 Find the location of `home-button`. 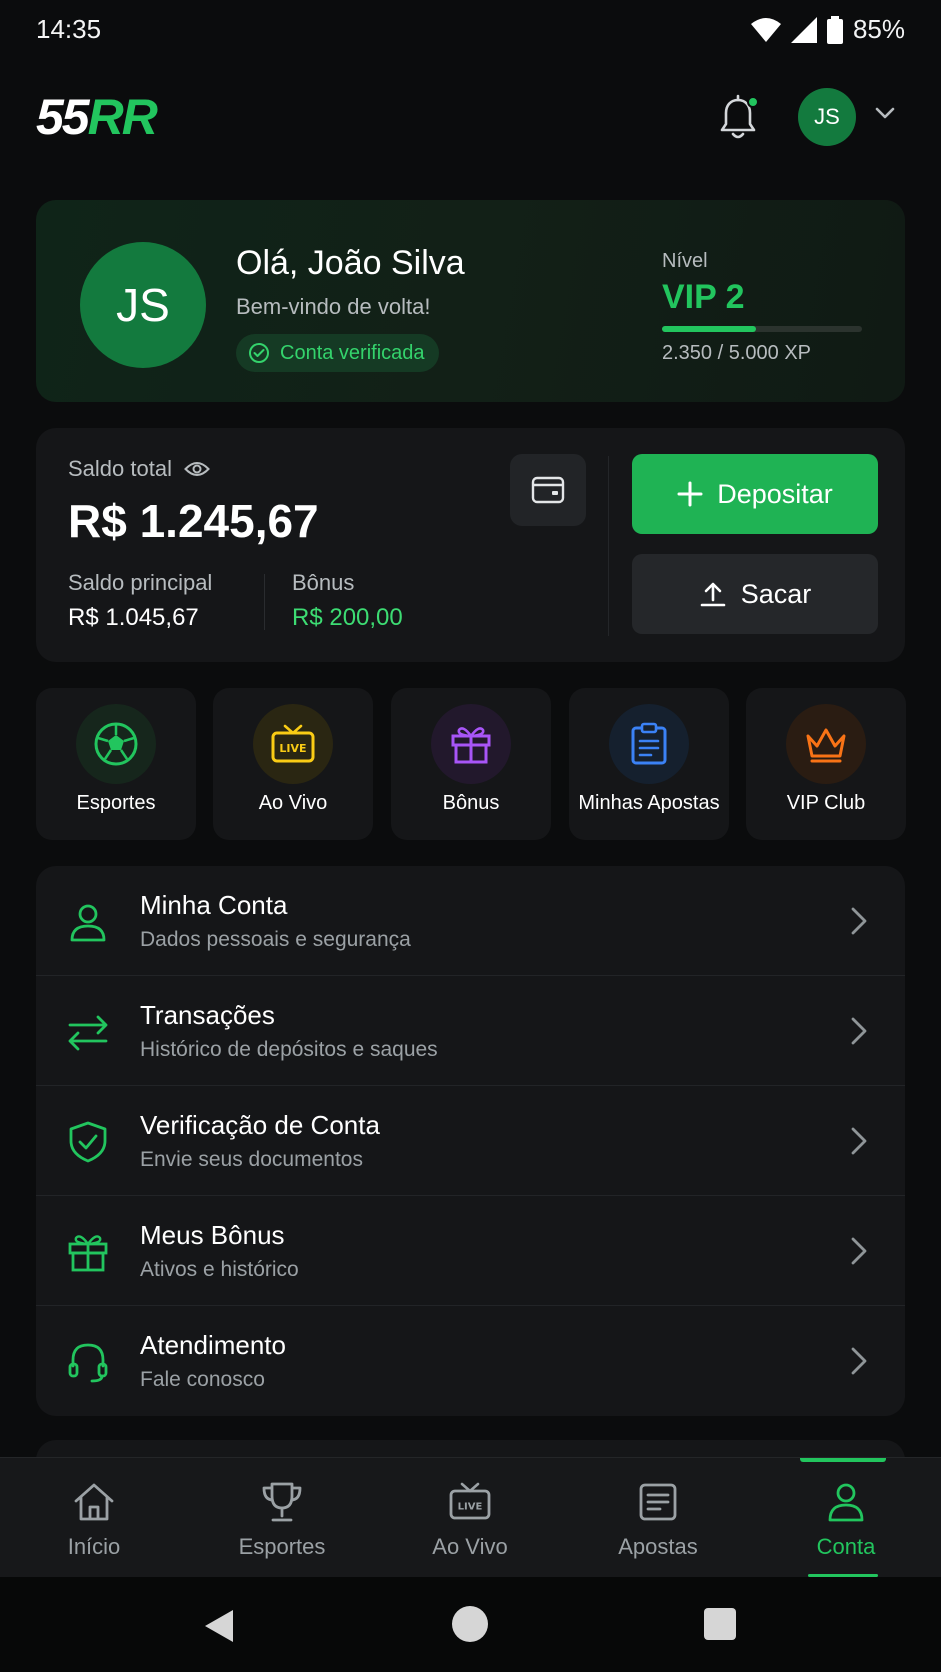

home-button is located at coordinates (470, 1624).